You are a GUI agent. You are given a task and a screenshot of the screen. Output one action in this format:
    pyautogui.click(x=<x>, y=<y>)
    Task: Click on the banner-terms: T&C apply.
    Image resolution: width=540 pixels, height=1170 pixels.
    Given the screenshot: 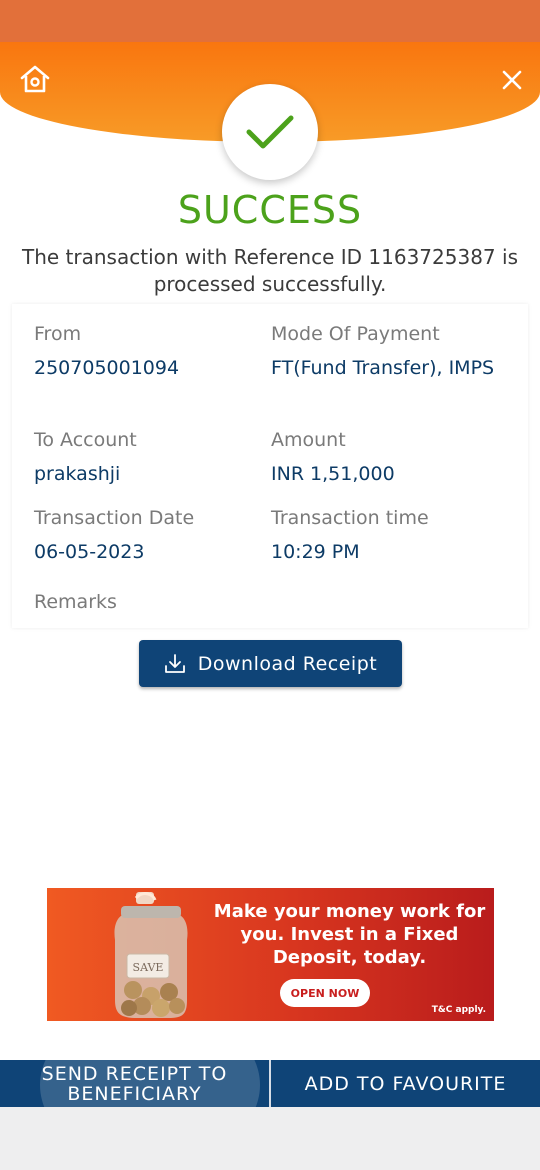 What is the action you would take?
    pyautogui.click(x=458, y=1010)
    